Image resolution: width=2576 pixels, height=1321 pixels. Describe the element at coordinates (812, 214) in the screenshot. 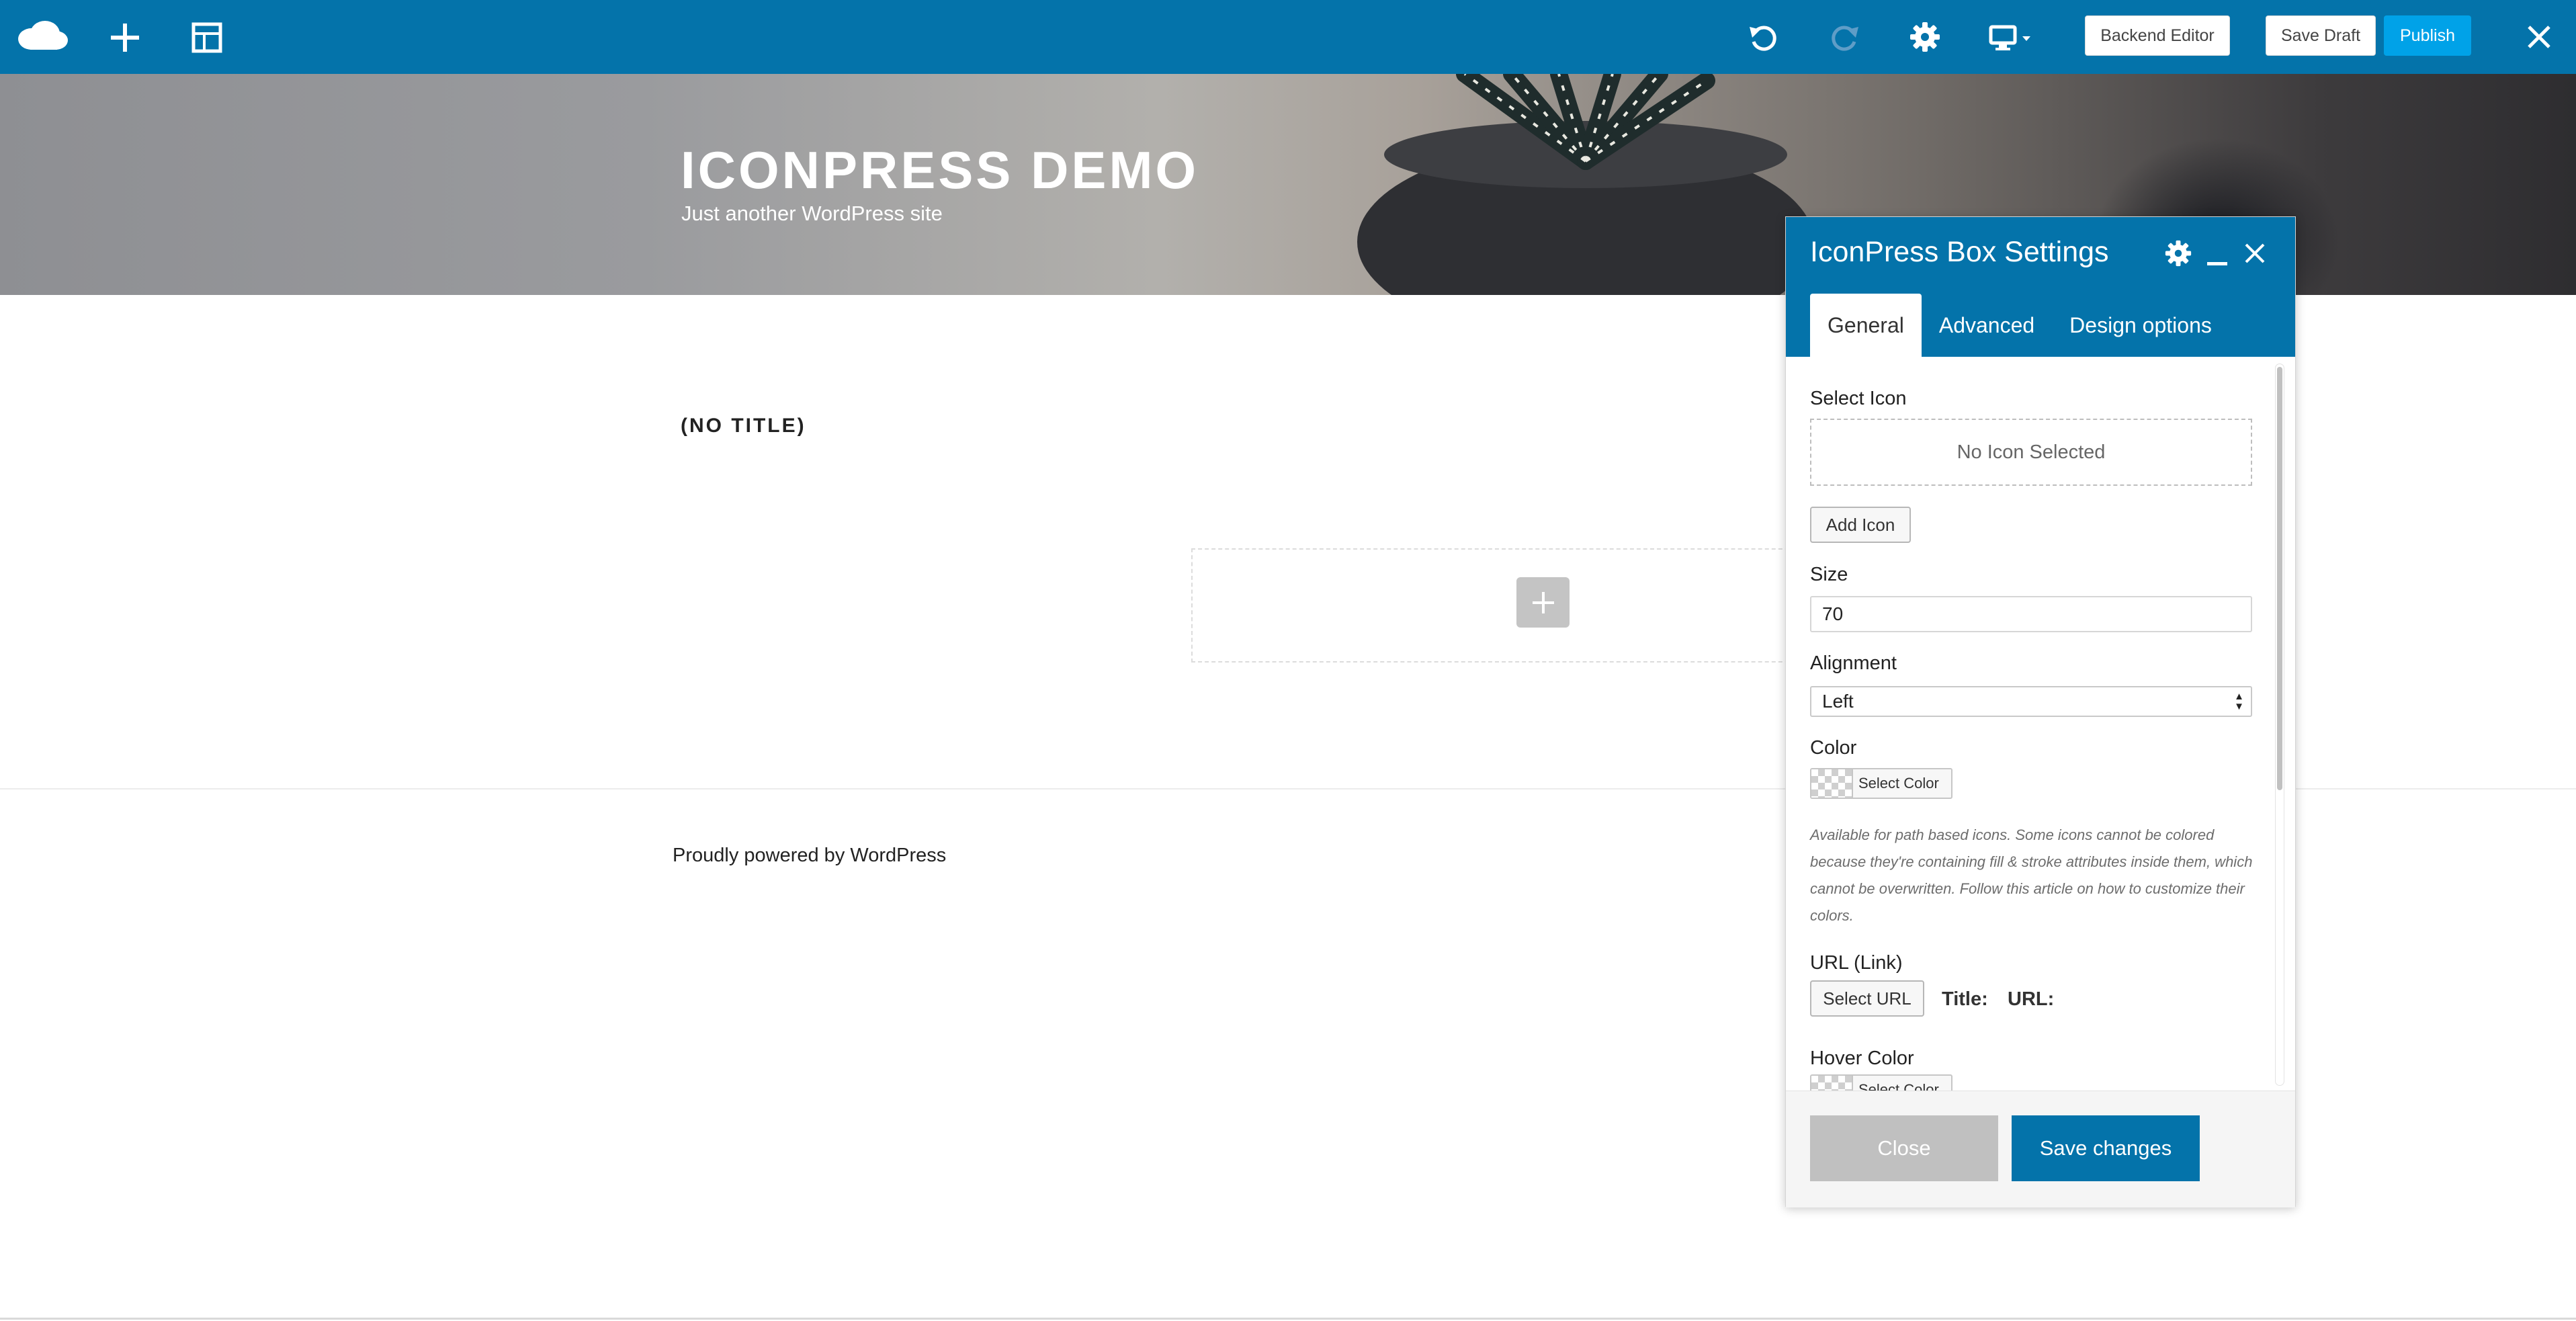

I see `site-description: Just another WordPress site` at that location.